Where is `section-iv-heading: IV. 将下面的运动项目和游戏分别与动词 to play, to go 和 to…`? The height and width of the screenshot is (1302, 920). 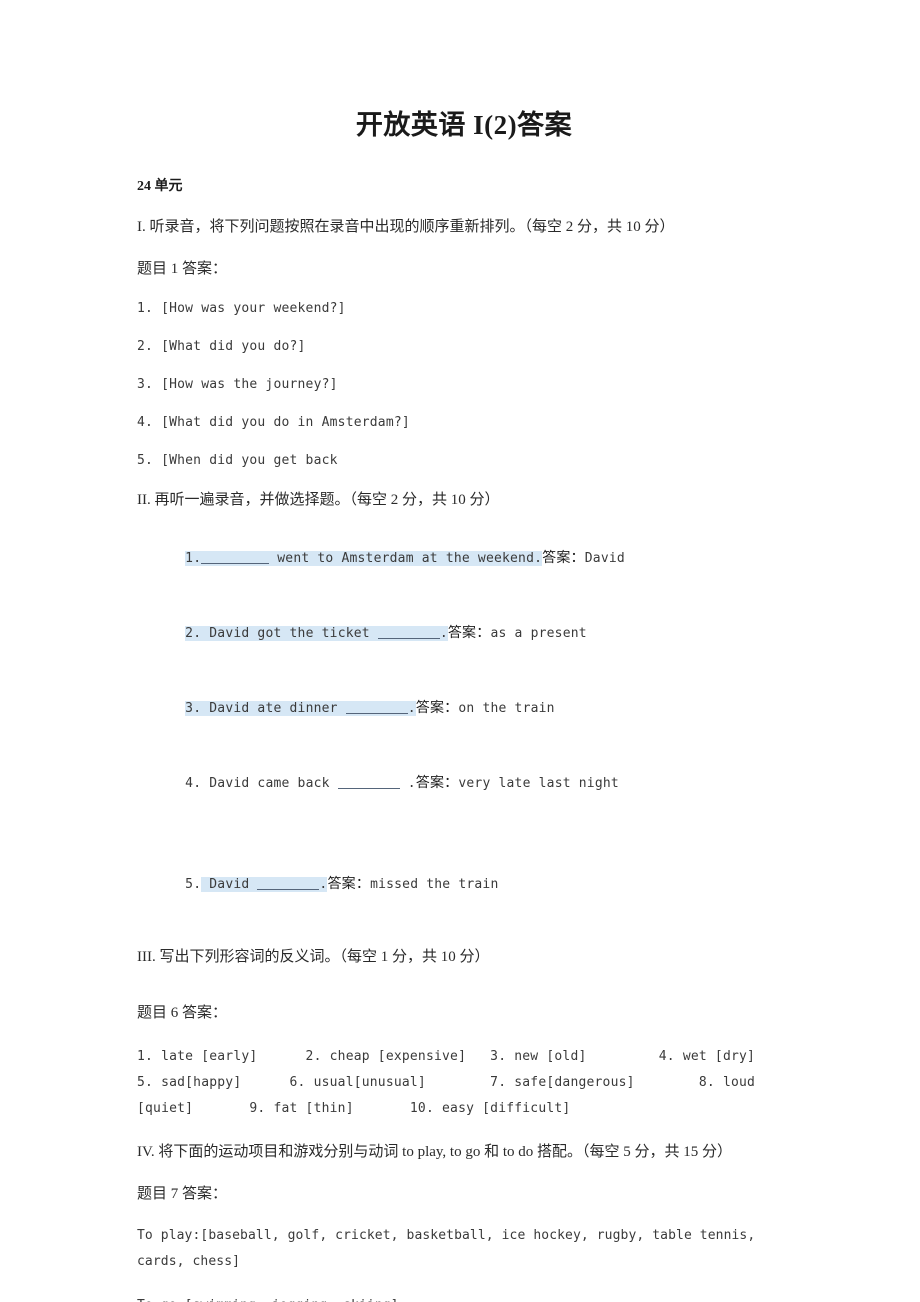 section-iv-heading: IV. 将下面的运动项目和游戏分别与动词 to play, to go 和 to… is located at coordinates (435, 1152).